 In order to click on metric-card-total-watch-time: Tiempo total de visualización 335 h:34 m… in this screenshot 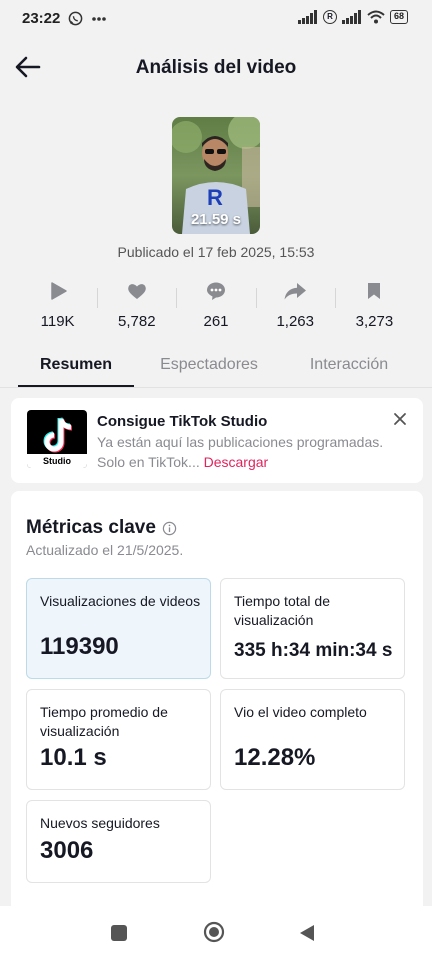, I will do `click(312, 628)`.